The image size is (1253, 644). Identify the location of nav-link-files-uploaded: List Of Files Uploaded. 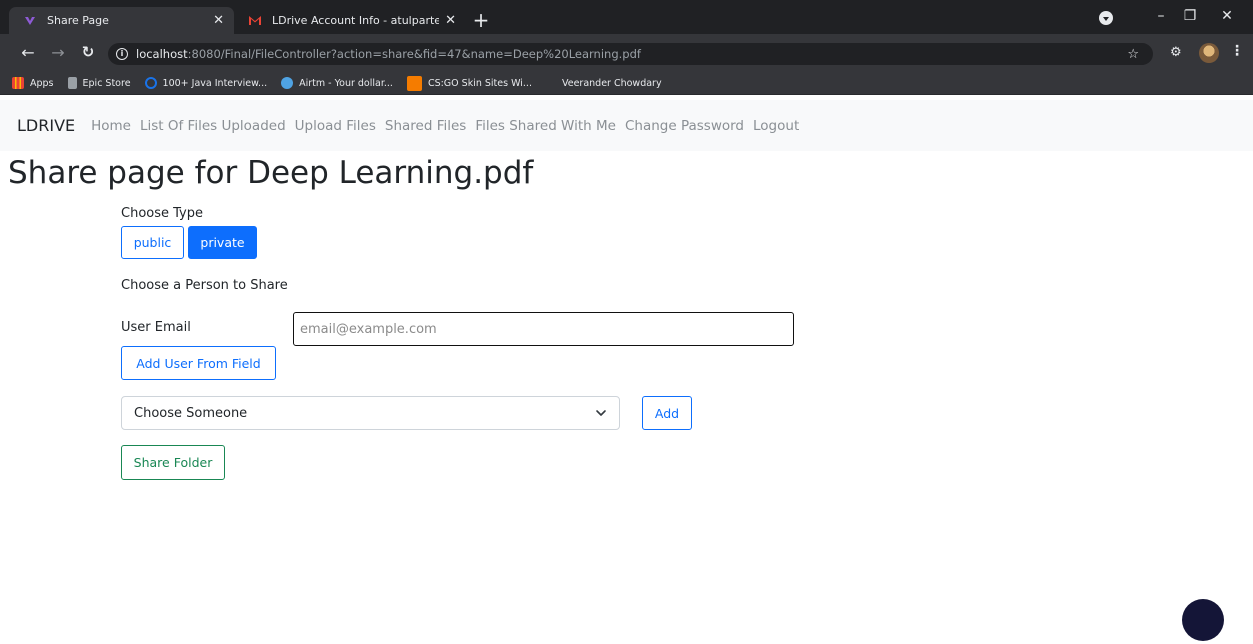
(213, 126).